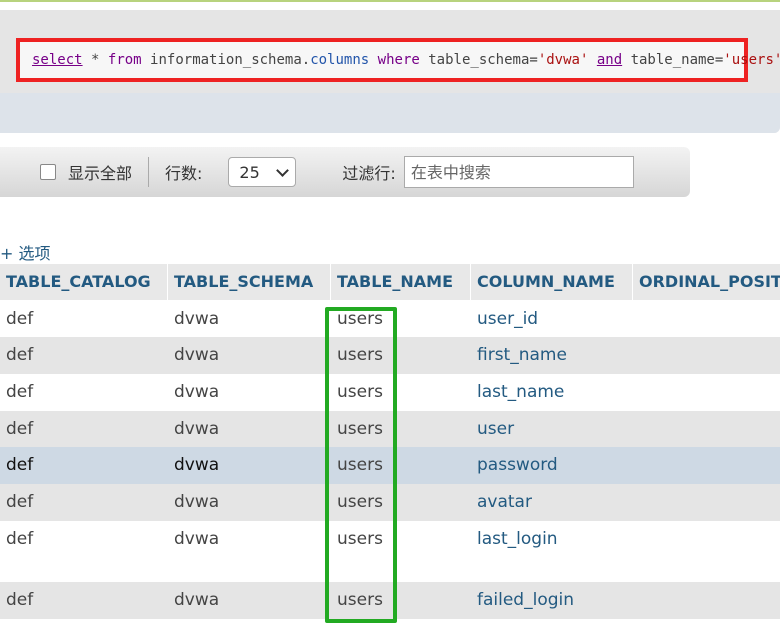  Describe the element at coordinates (184, 173) in the screenshot. I see `rows-label: 行数:` at that location.